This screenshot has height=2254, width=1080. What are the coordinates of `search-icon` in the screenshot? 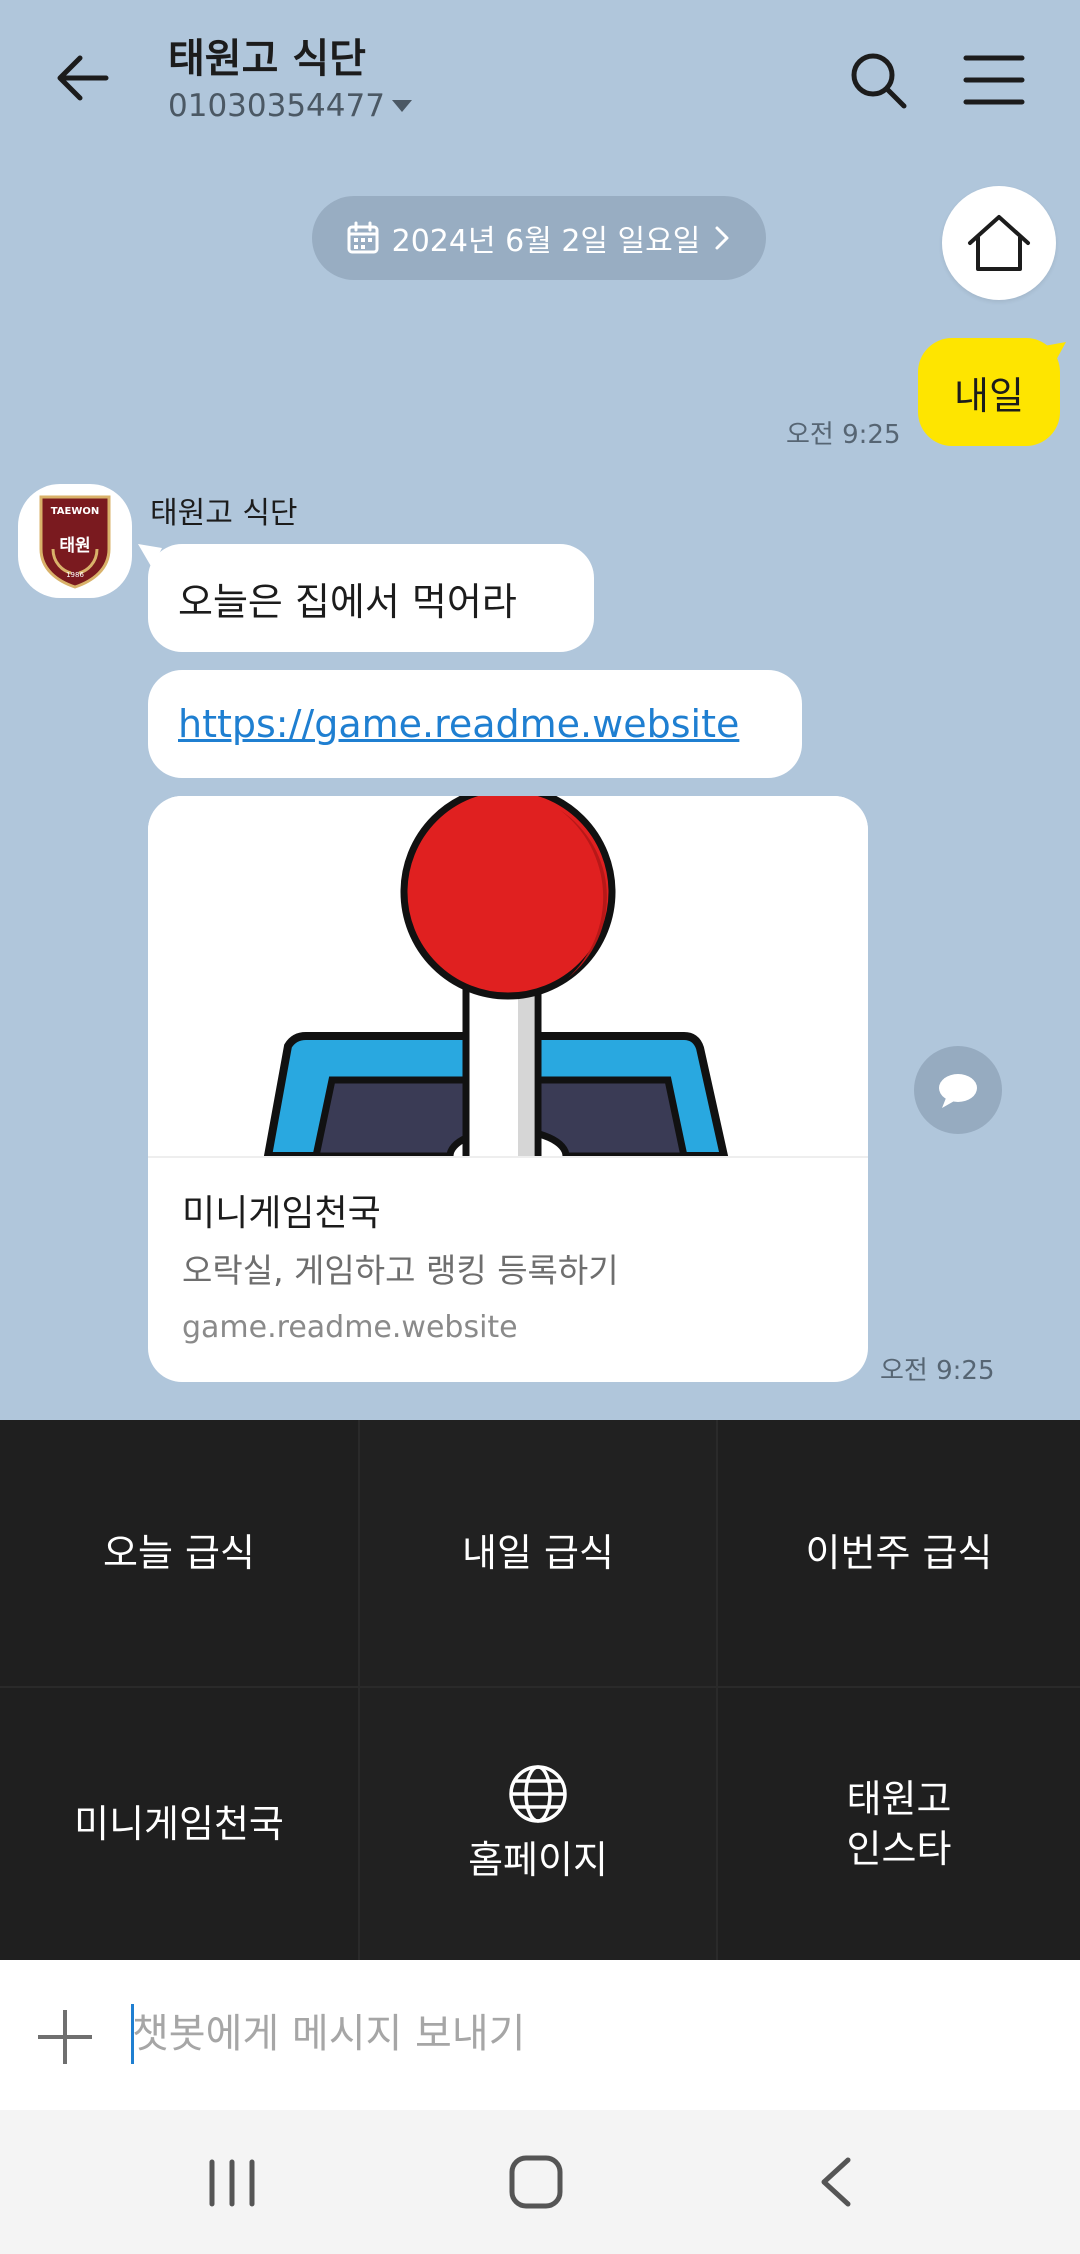 It's located at (879, 81).